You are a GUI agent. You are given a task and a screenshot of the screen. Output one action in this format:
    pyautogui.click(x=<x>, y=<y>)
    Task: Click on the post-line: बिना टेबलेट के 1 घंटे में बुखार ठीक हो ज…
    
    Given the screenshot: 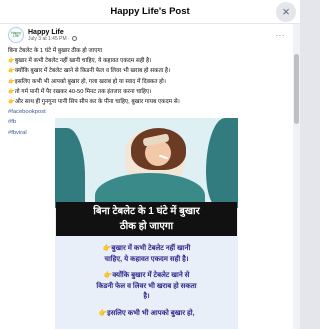 What is the action you would take?
    pyautogui.click(x=55, y=51)
    